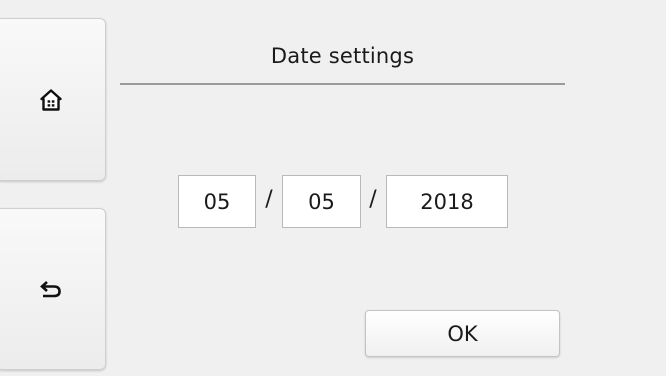 The width and height of the screenshot is (666, 376). What do you see at coordinates (217, 201) in the screenshot?
I see `month-field: 05` at bounding box center [217, 201].